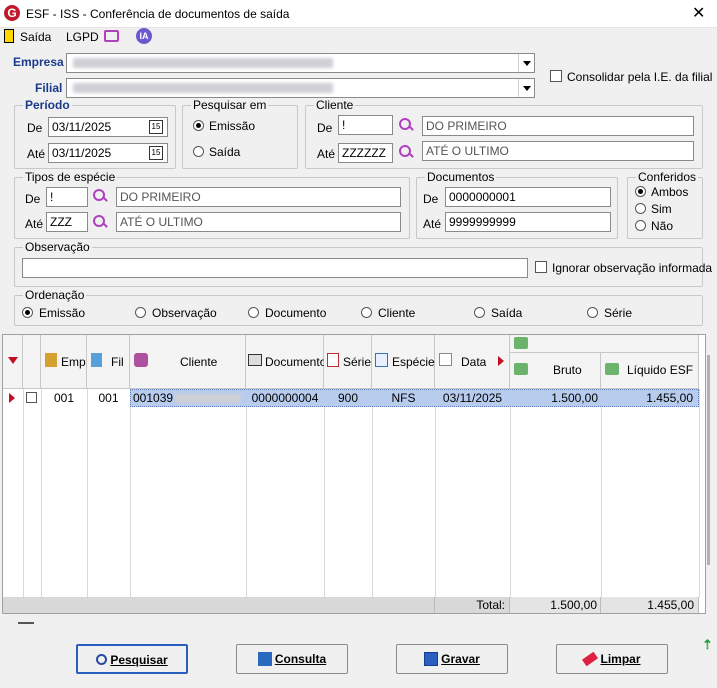  I want to click on tipos-de-input: !, so click(67, 197).